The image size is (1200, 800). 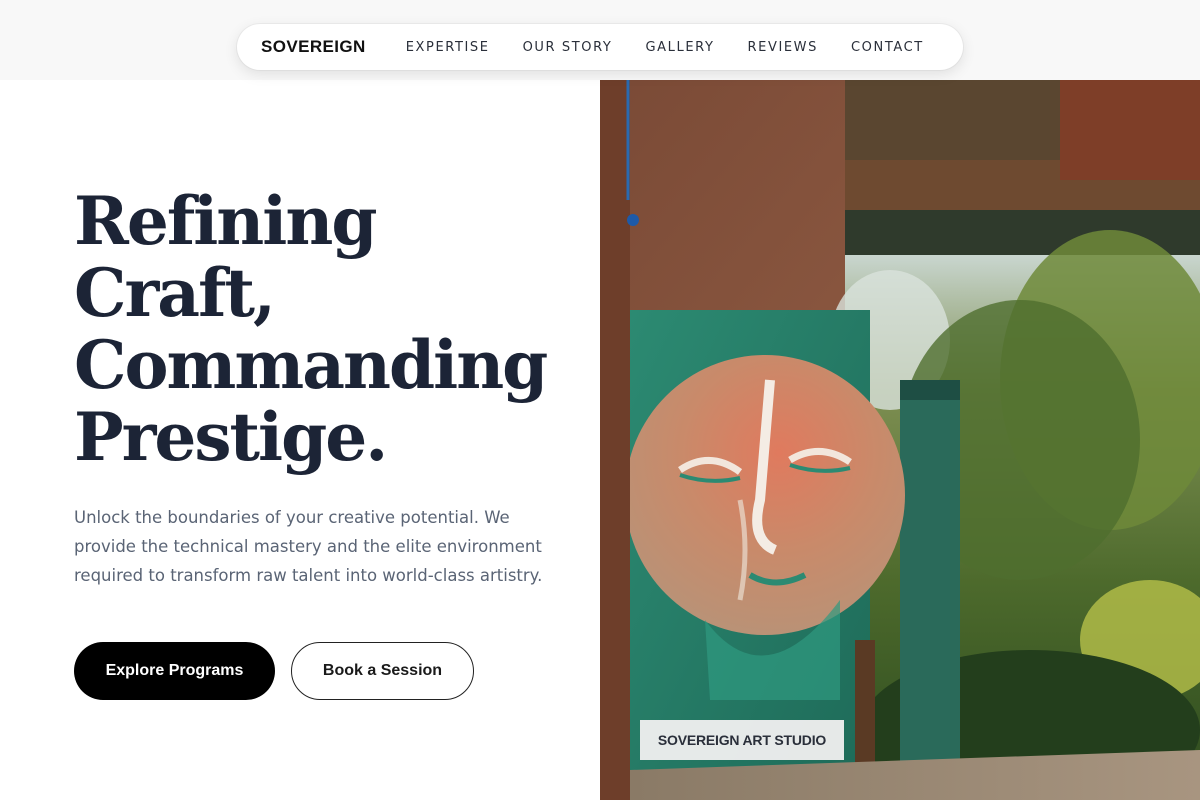 What do you see at coordinates (887, 47) in the screenshot?
I see `nav-link-contact: CONTACT` at bounding box center [887, 47].